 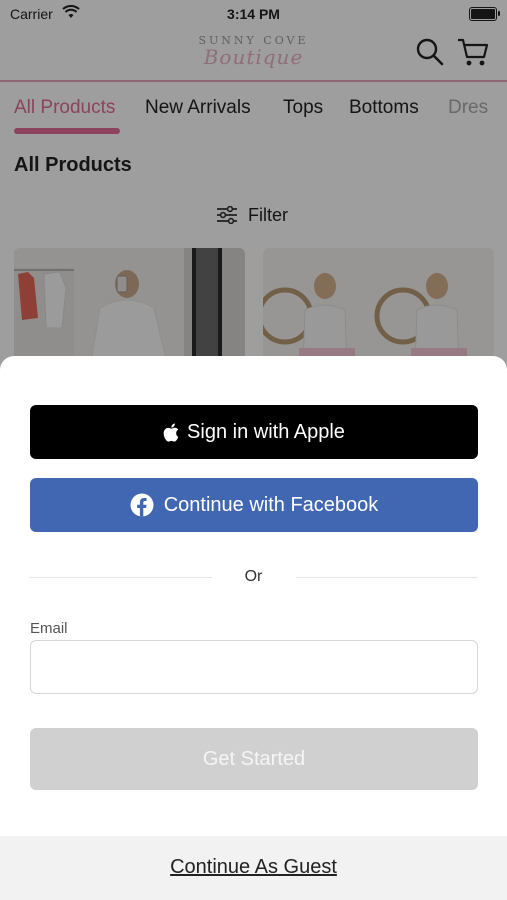 I want to click on get-started-label: Get Started, so click(x=254, y=758).